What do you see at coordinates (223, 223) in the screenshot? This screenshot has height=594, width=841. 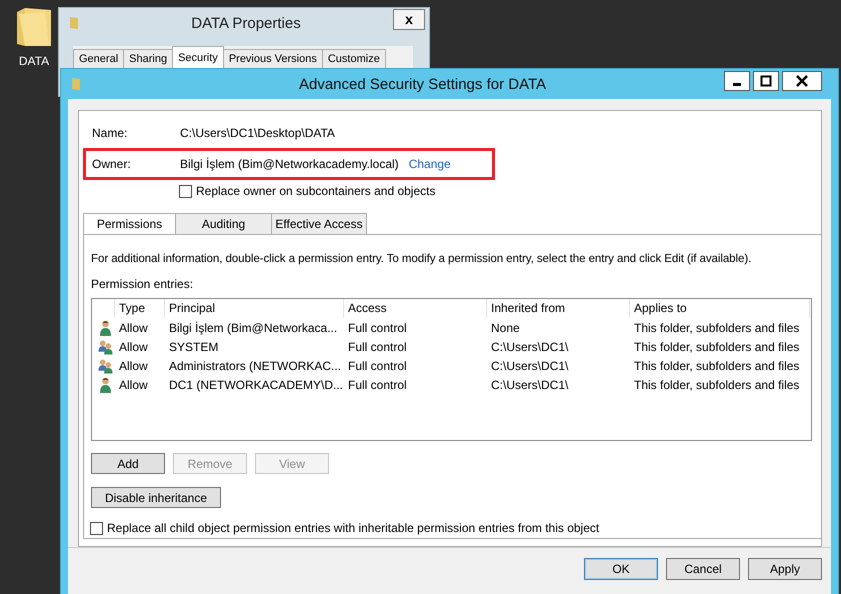 I see `tab: Auditing` at bounding box center [223, 223].